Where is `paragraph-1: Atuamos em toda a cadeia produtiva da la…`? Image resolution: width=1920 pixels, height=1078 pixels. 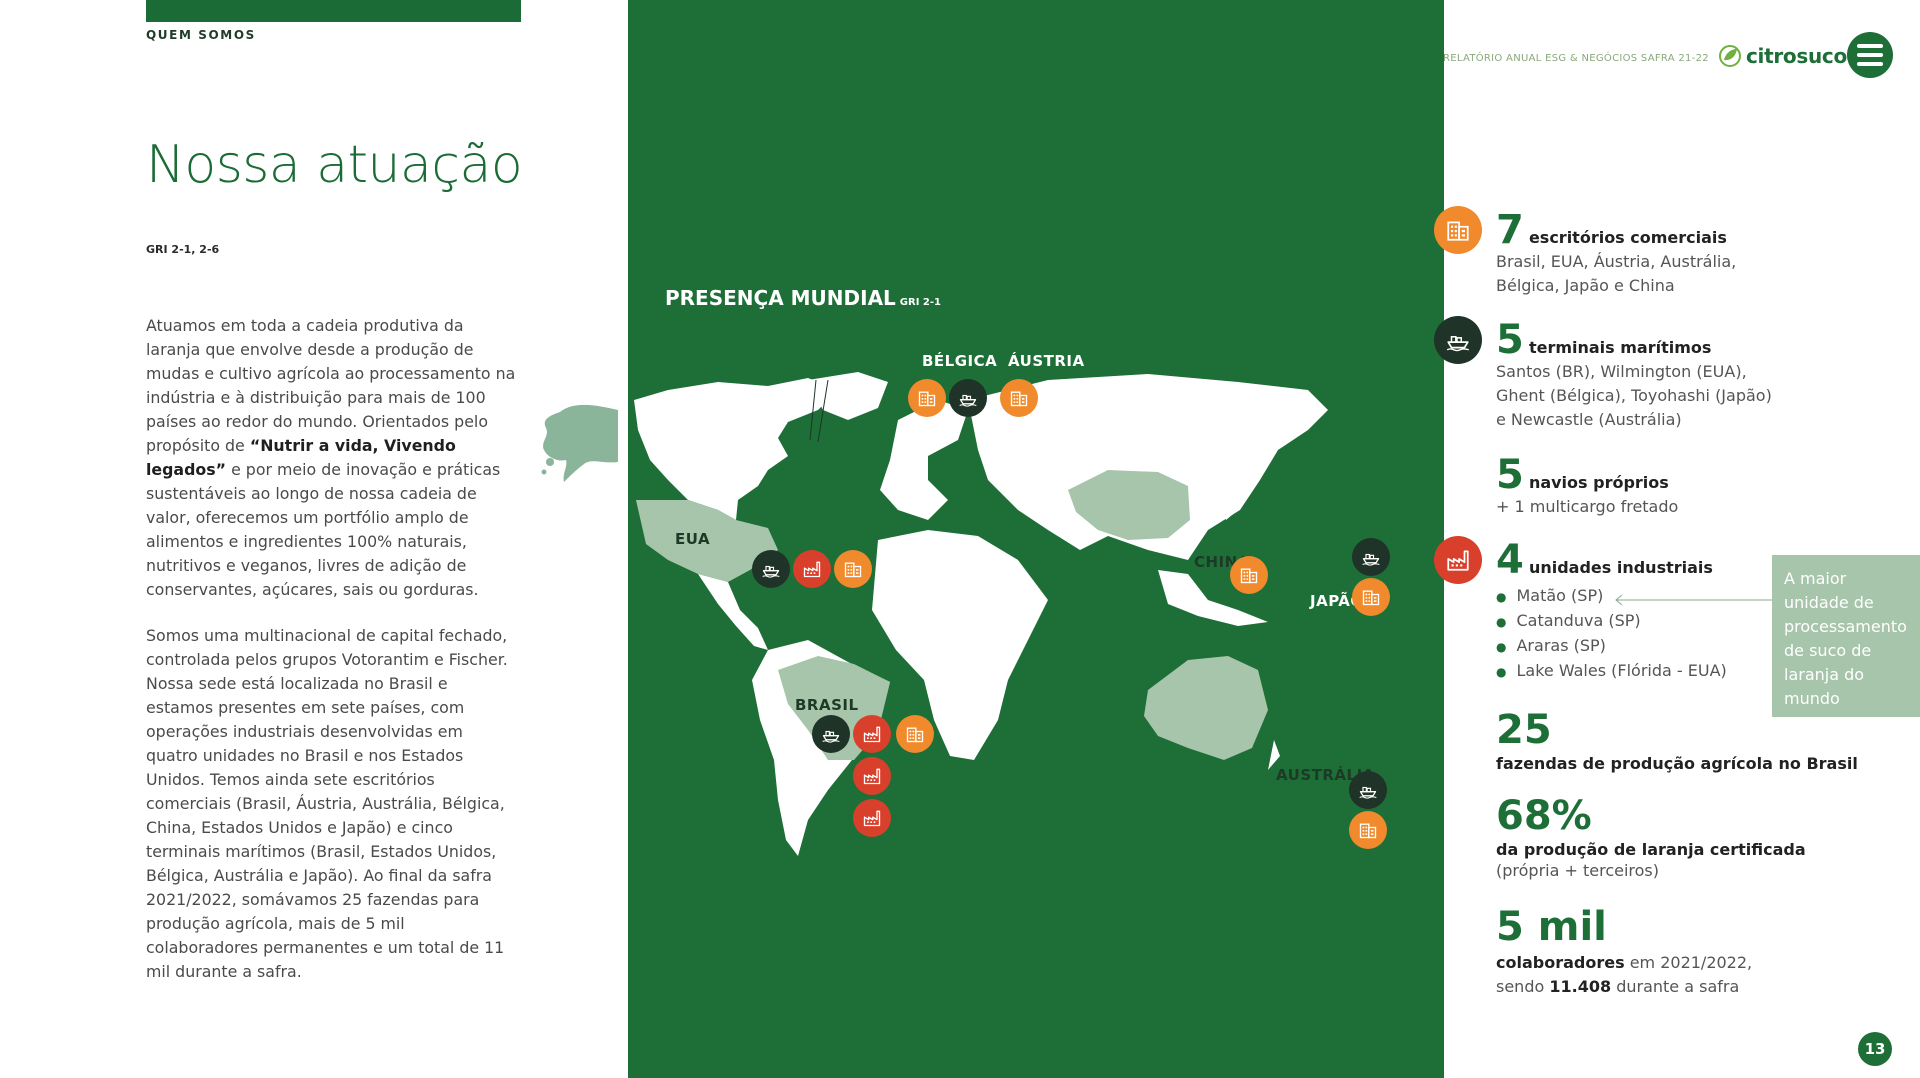 paragraph-1: Atuamos em toda a cadeia produtiva da la… is located at coordinates (331, 458).